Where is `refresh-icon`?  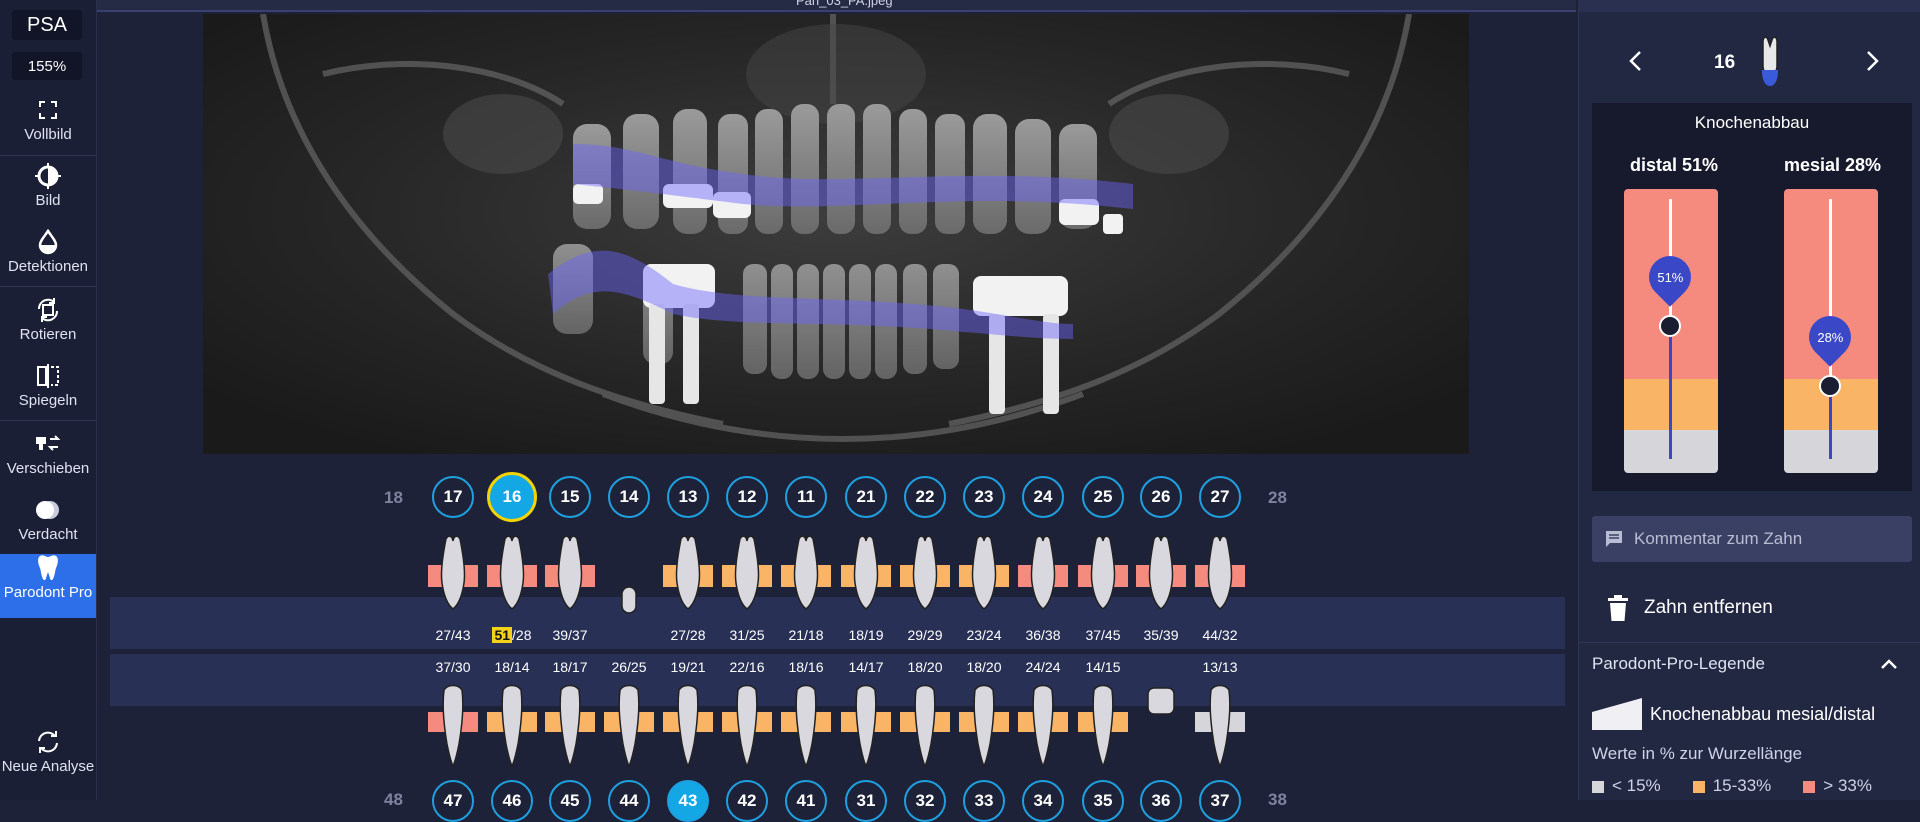
refresh-icon is located at coordinates (48, 742).